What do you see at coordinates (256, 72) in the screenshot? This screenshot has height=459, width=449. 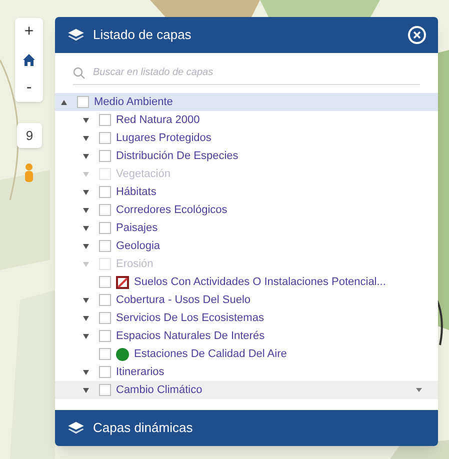 I see `search-input: Buscar en listado de capas` at bounding box center [256, 72].